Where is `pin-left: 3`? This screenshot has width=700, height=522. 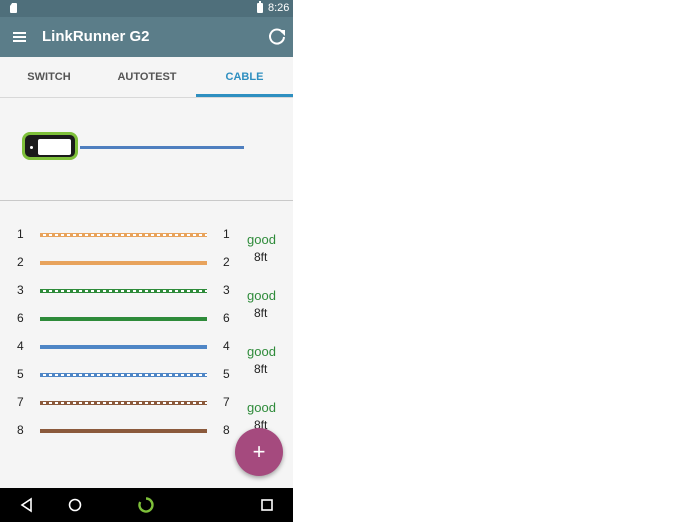
pin-left: 3 is located at coordinates (20, 290).